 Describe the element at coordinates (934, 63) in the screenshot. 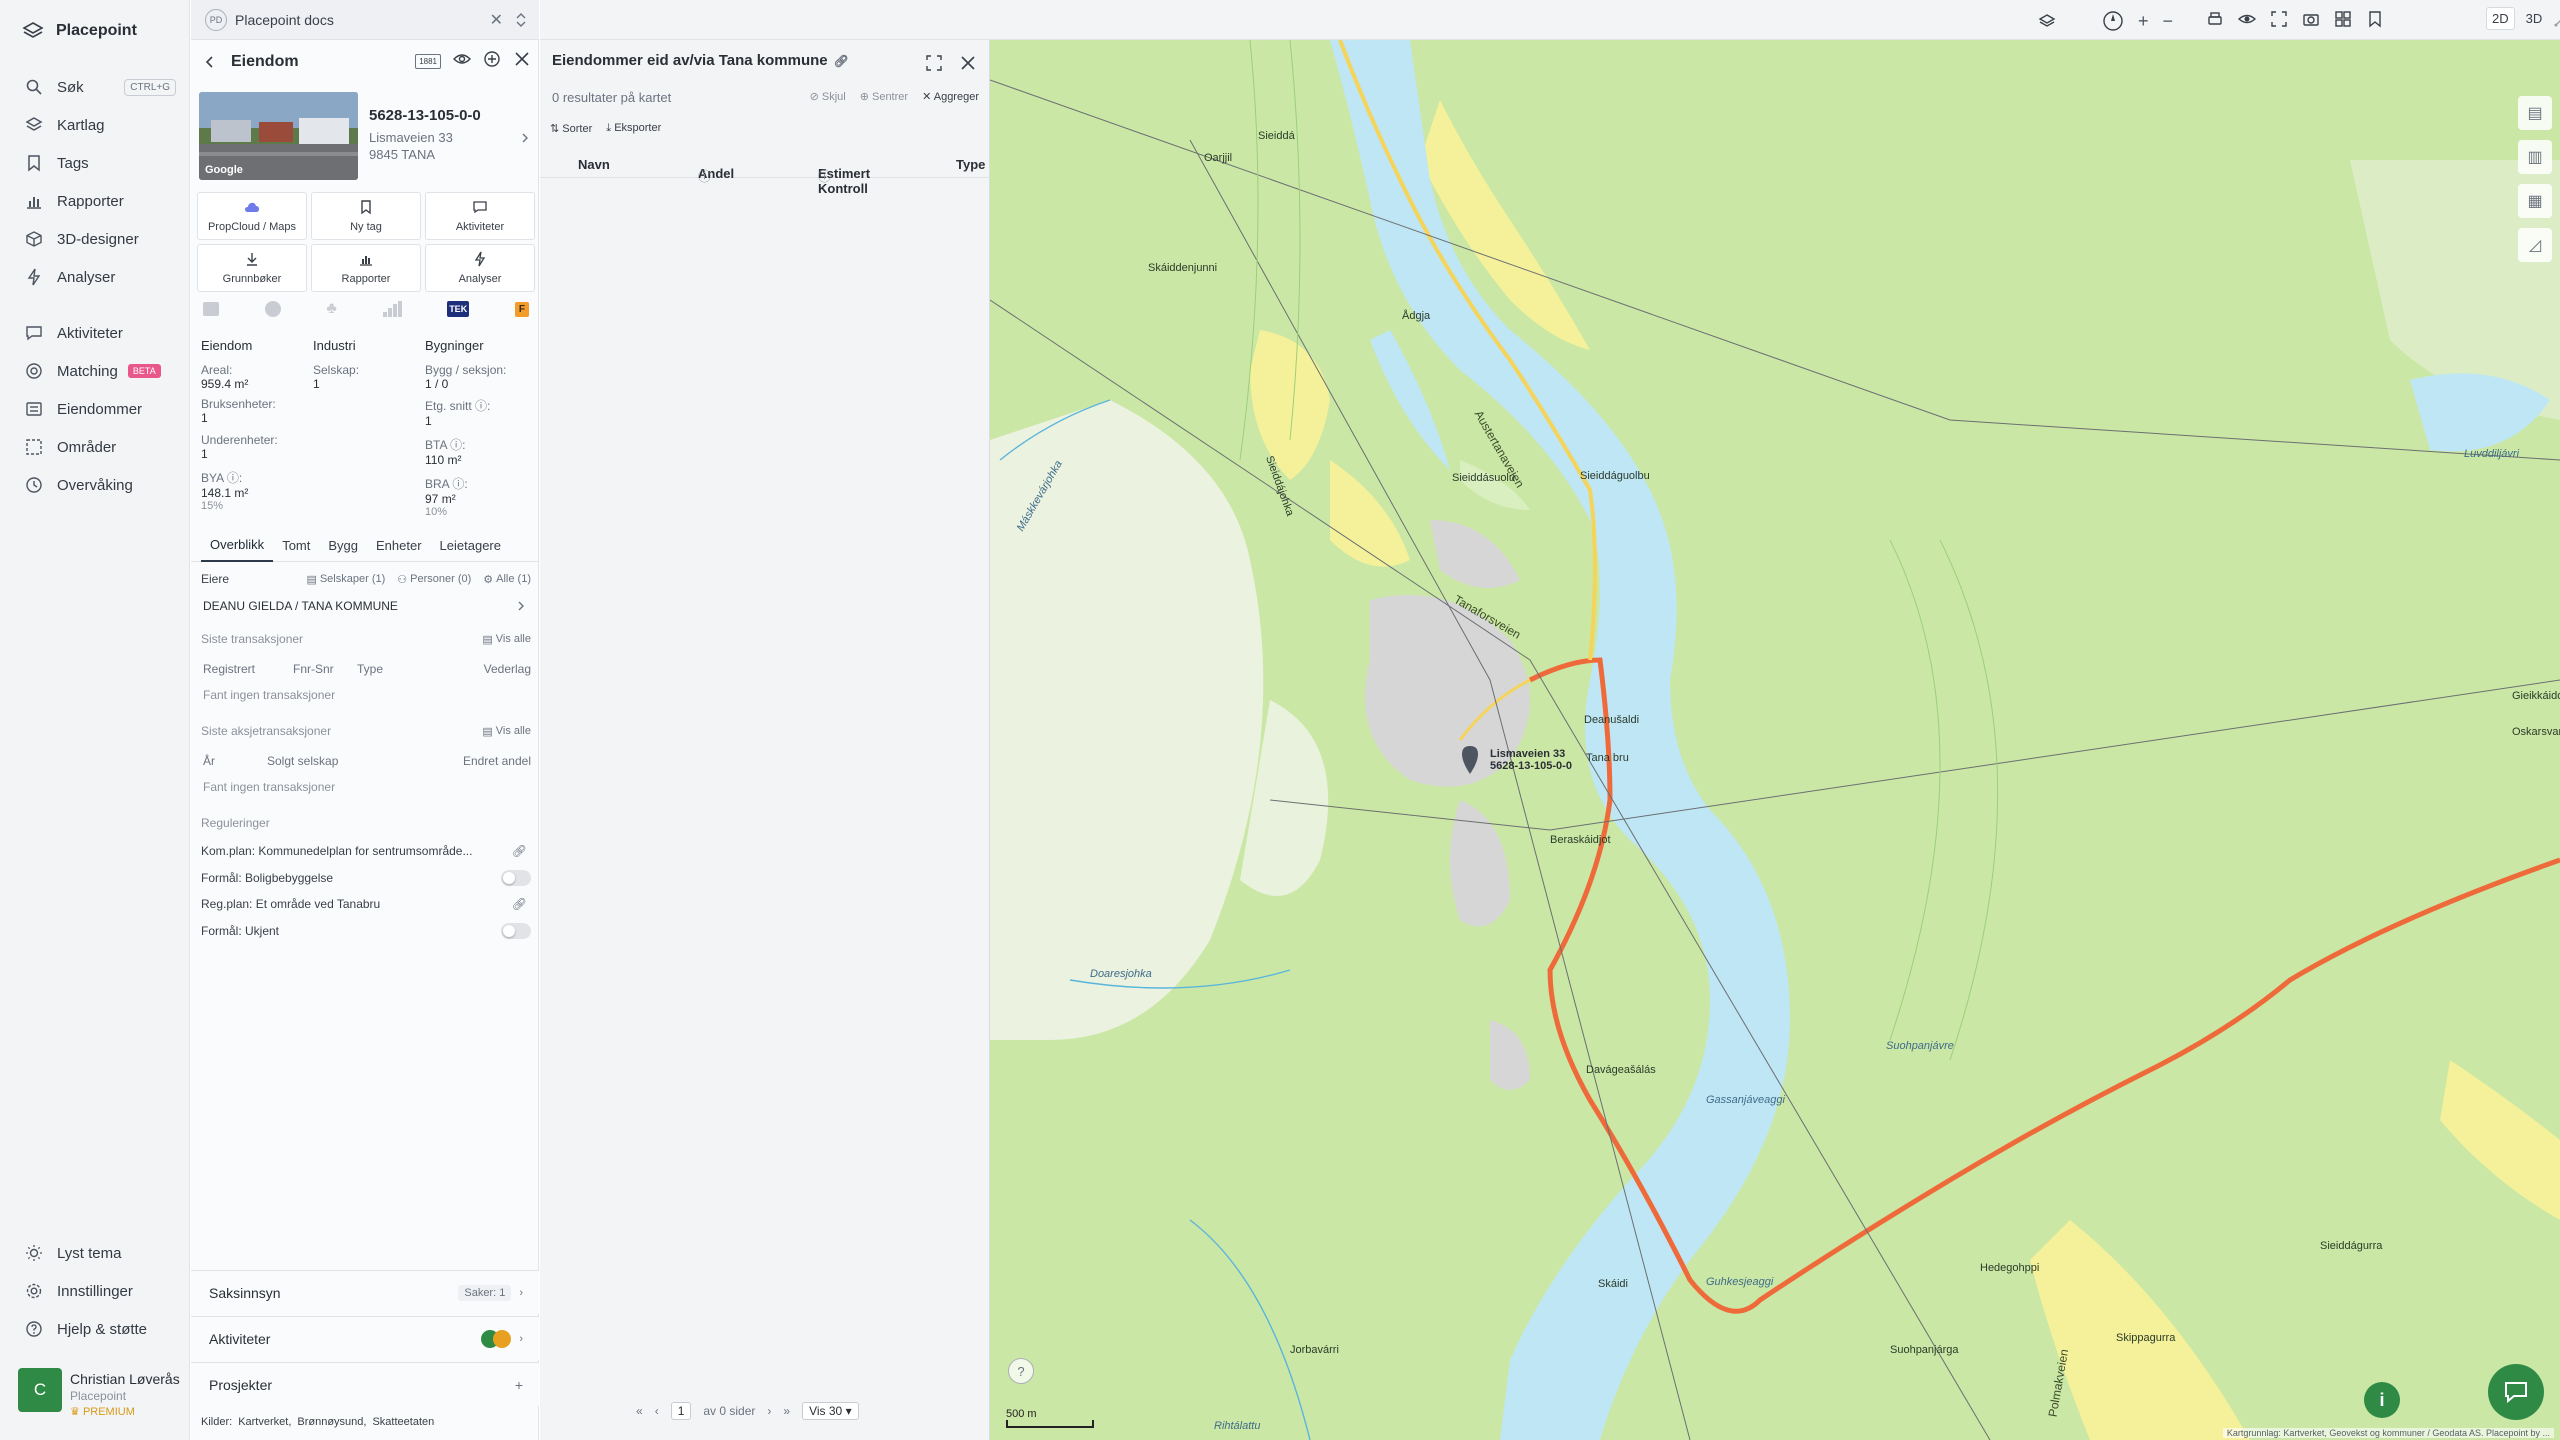

I see `expand-icon` at that location.